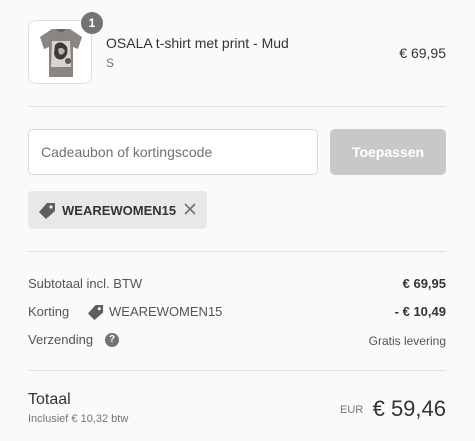 The width and height of the screenshot is (475, 441). I want to click on product-price: € 69,95, so click(422, 53).